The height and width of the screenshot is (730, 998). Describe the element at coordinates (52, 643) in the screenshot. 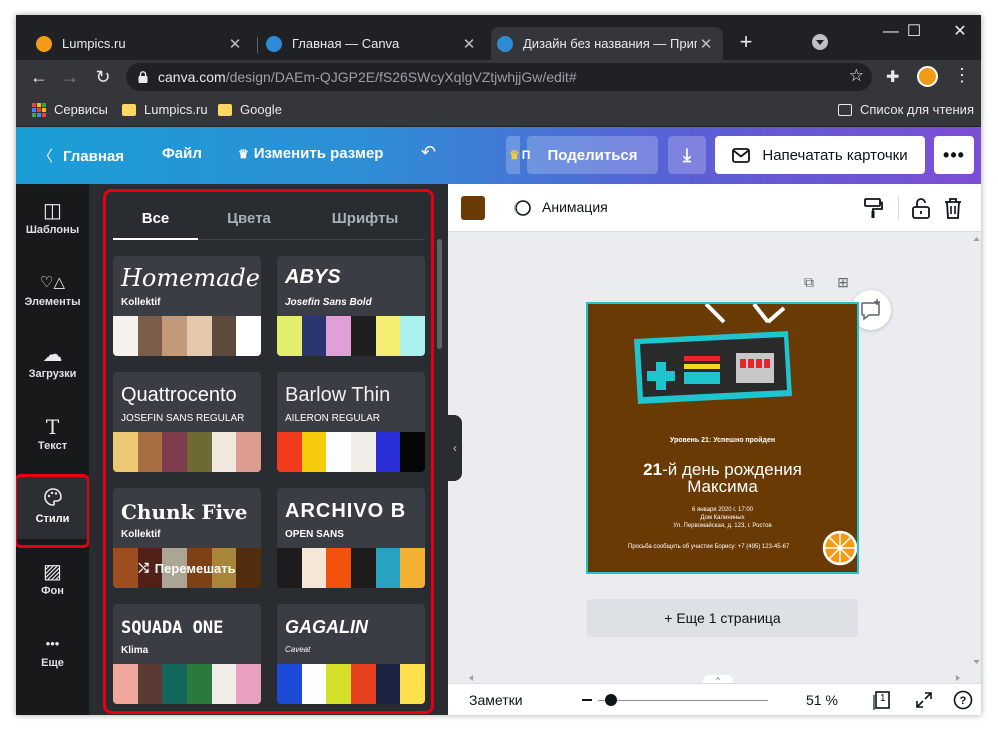

I see `more-dots-icon: •••` at that location.